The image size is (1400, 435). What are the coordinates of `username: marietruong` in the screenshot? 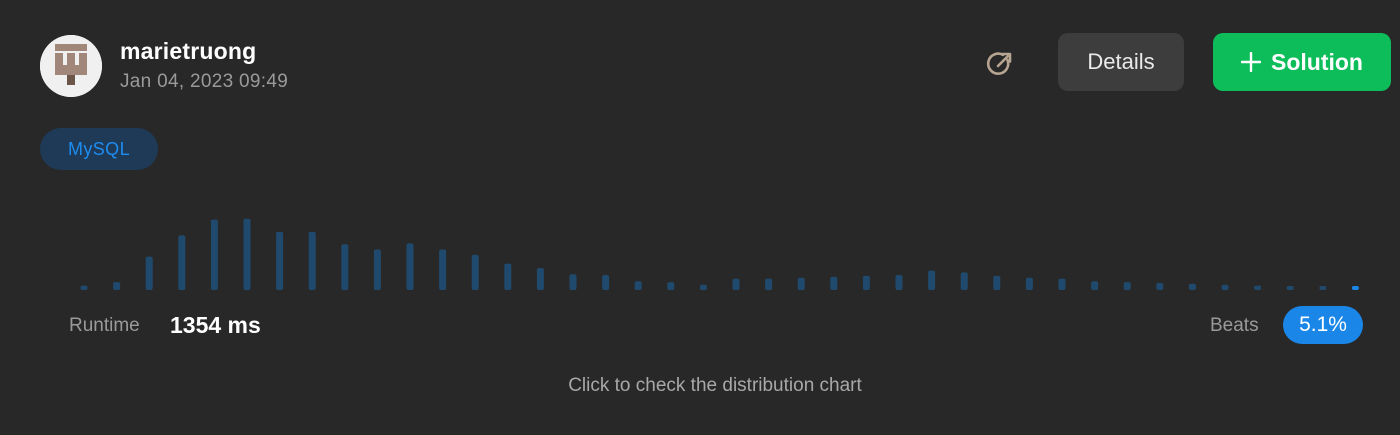 It's located at (188, 51).